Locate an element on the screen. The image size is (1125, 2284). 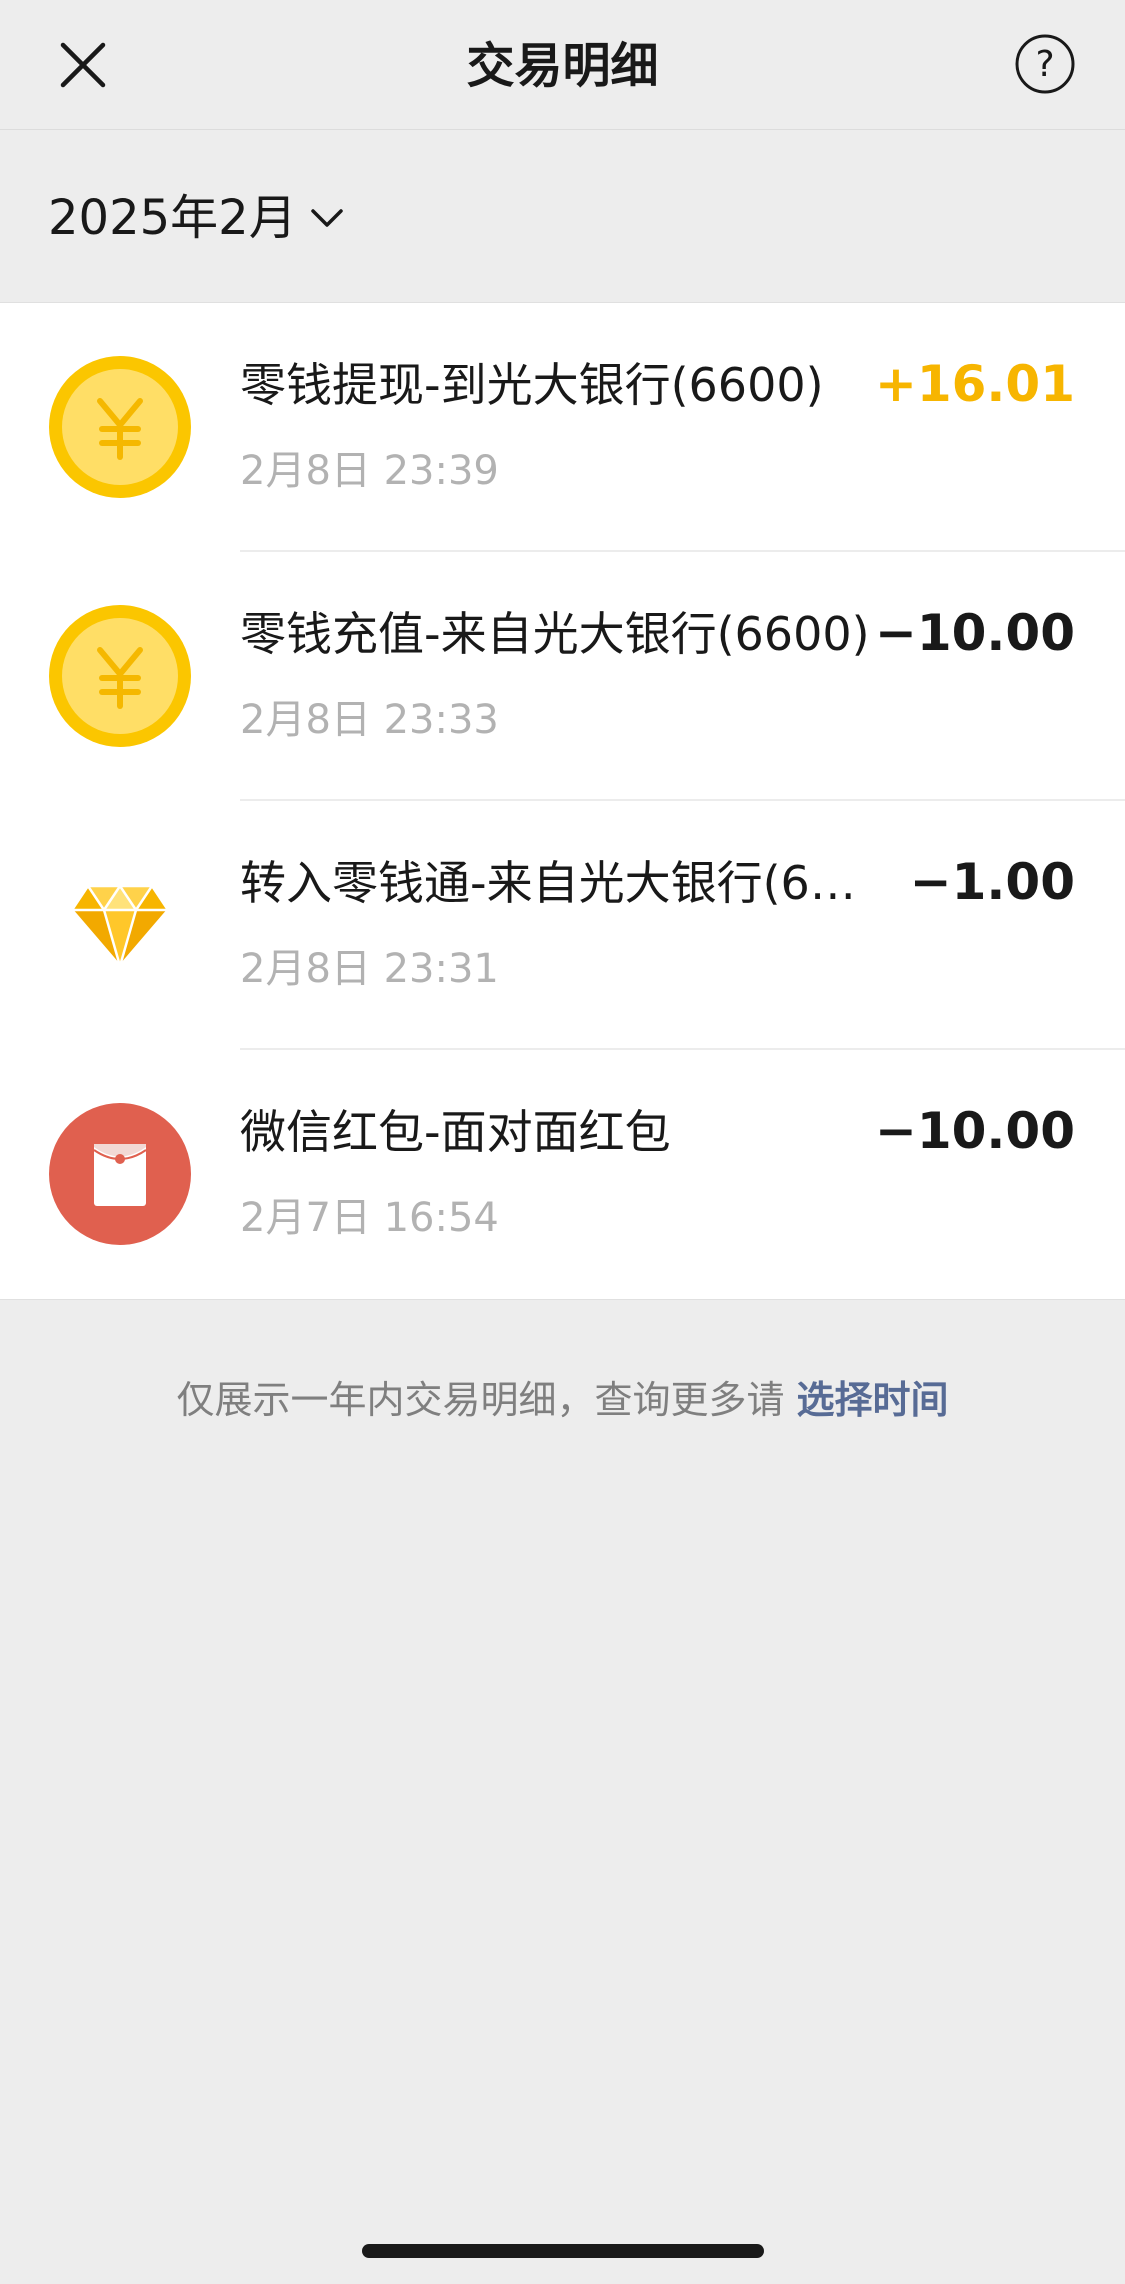
month-bar: 2025年2月 is located at coordinates (562, 216).